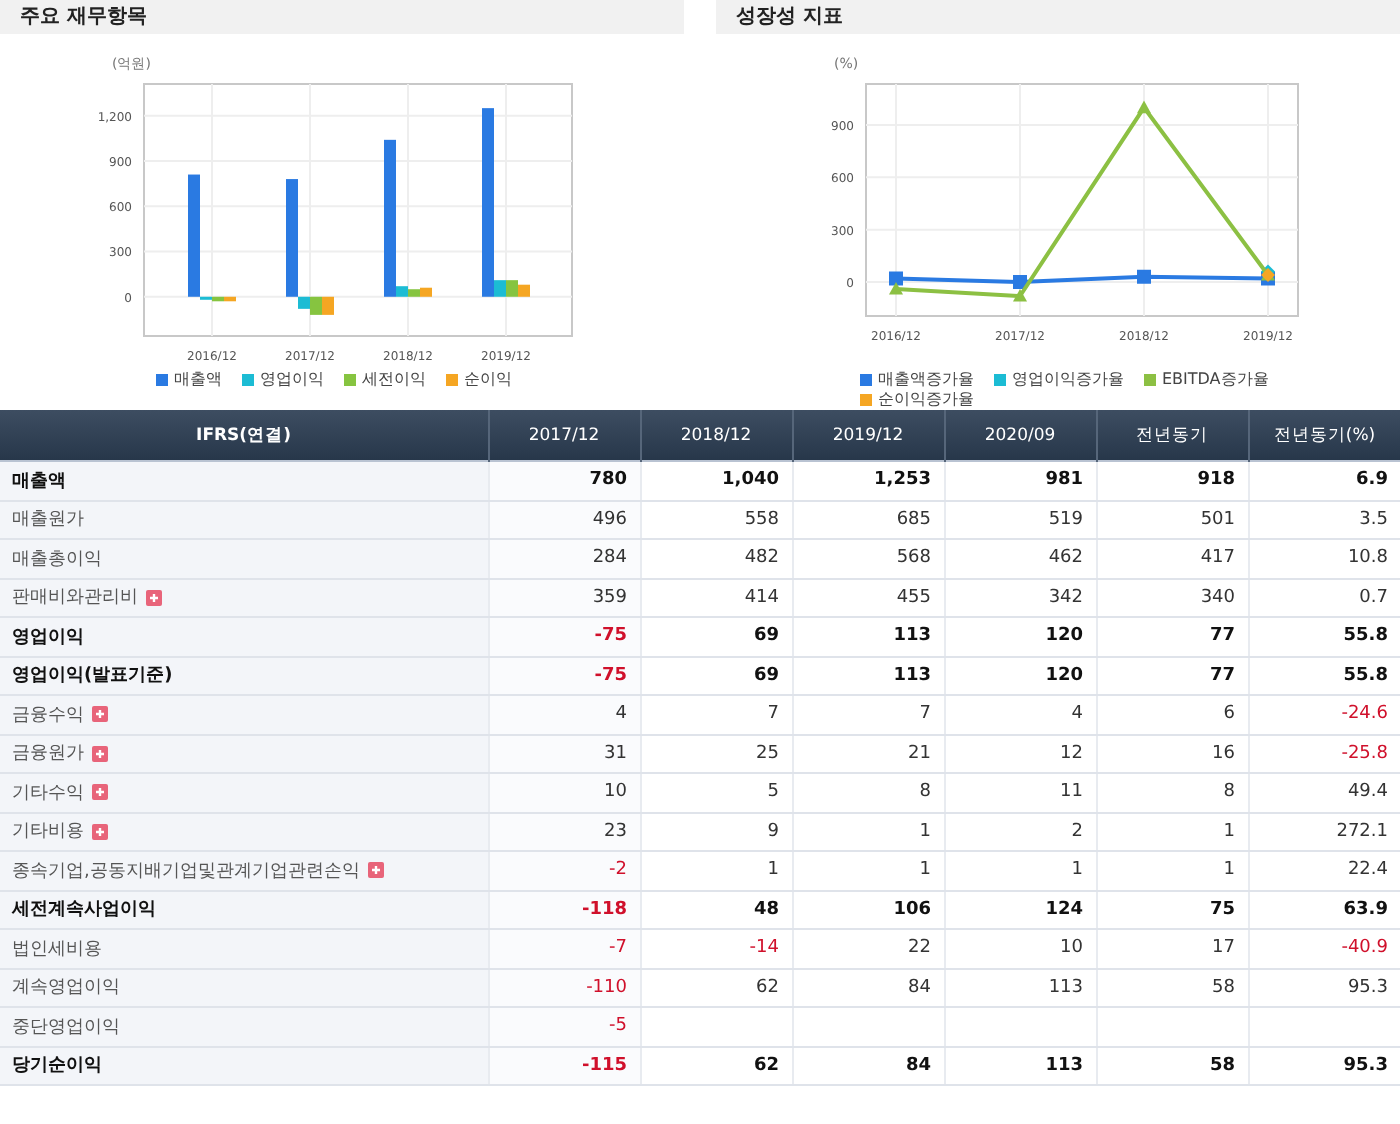  What do you see at coordinates (761, 597) in the screenshot?
I see `table-cell: 414` at bounding box center [761, 597].